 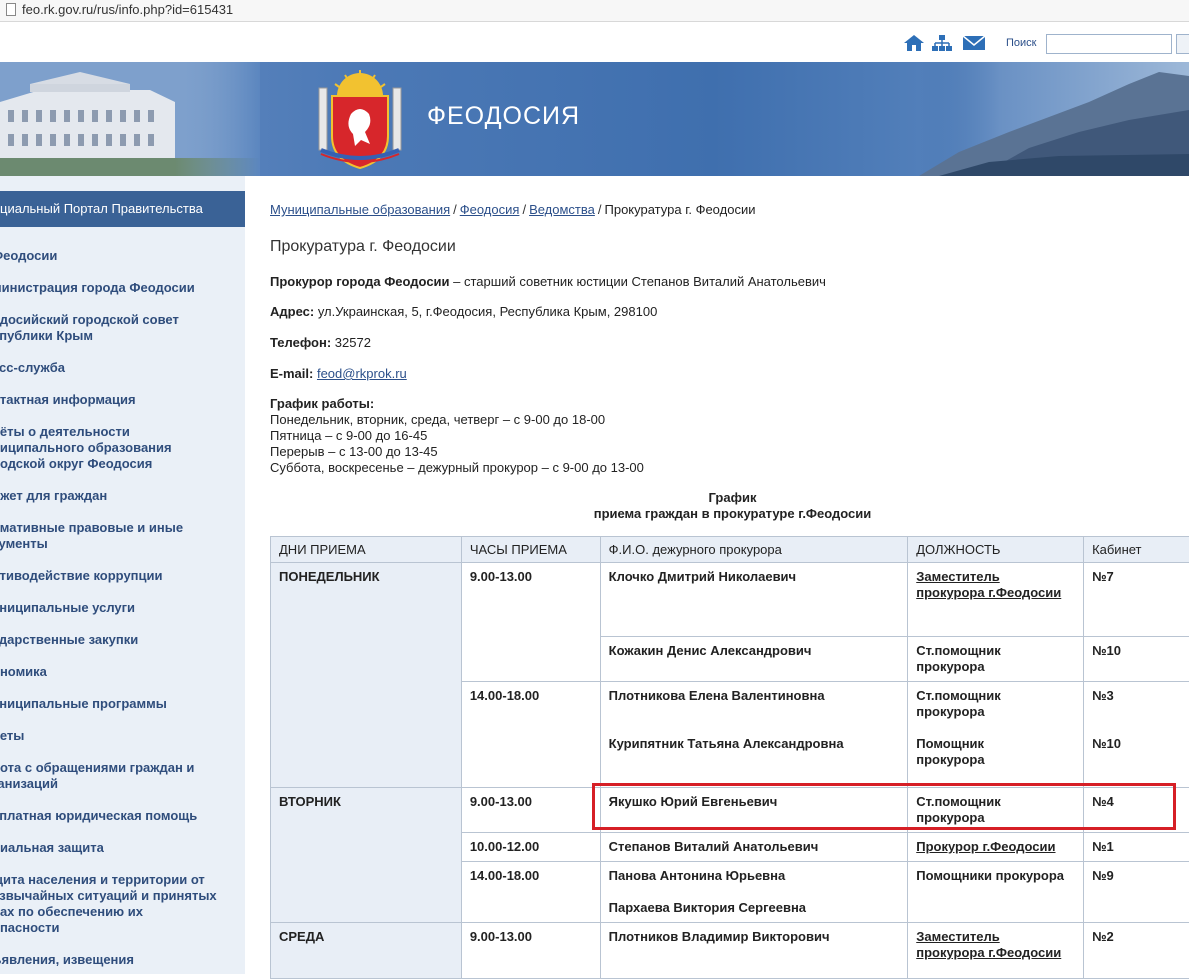 What do you see at coordinates (1054, 119) in the screenshot?
I see `mountains-image` at bounding box center [1054, 119].